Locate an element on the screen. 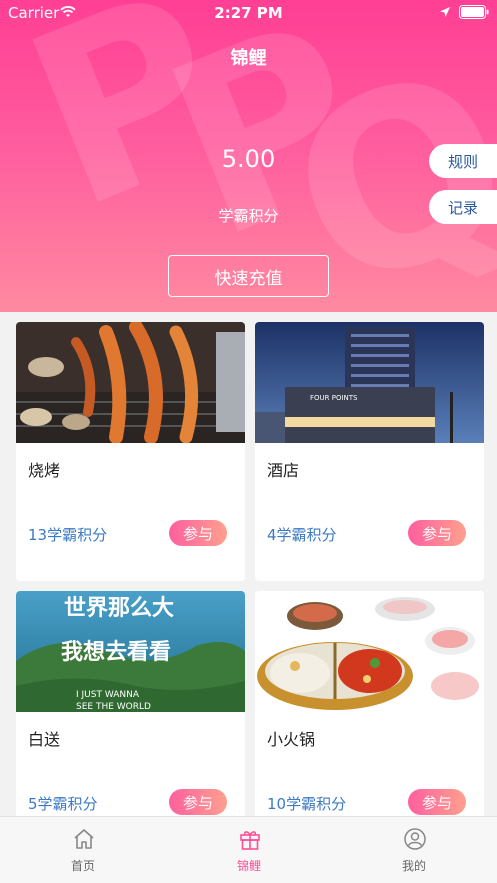 The height and width of the screenshot is (883, 497). item-points: 13学霸积分 is located at coordinates (68, 535).